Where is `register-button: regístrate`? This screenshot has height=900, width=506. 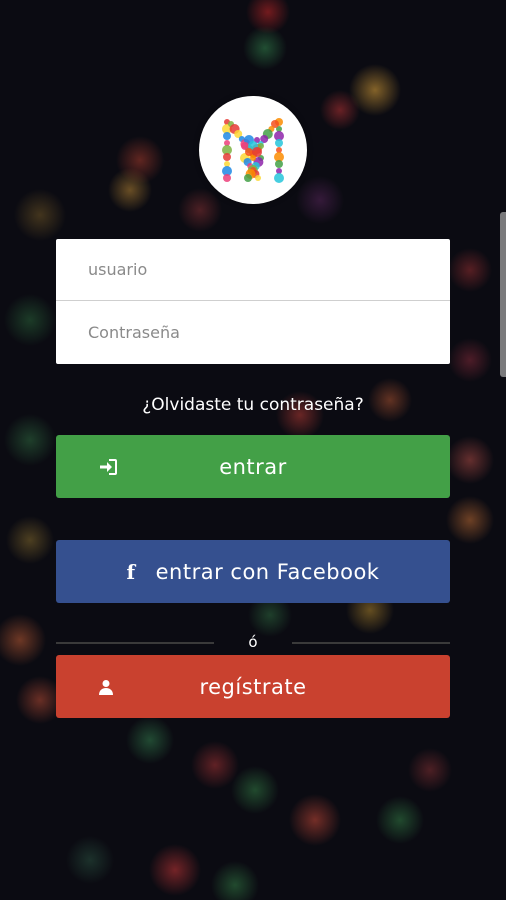
register-button: regístrate is located at coordinates (253, 686).